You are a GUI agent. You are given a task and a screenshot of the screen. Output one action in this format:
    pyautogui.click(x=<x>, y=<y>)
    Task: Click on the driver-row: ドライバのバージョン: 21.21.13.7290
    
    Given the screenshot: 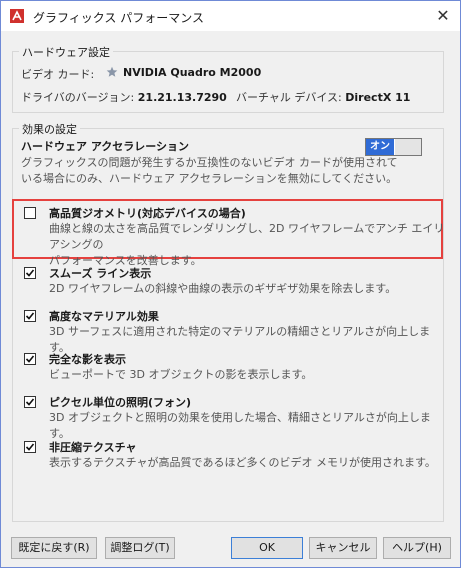 What is the action you would take?
    pyautogui.click(x=124, y=97)
    